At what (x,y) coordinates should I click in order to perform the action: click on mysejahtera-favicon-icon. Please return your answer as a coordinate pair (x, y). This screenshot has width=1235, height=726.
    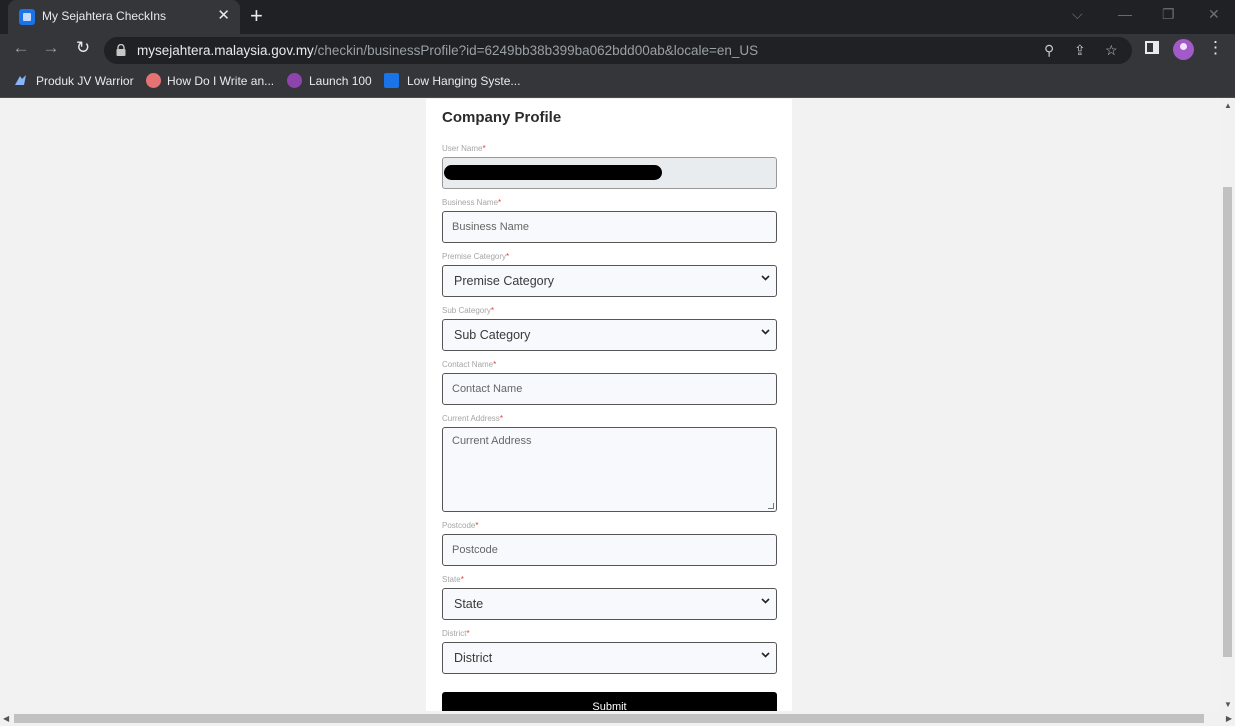
    Looking at the image, I should click on (27, 17).